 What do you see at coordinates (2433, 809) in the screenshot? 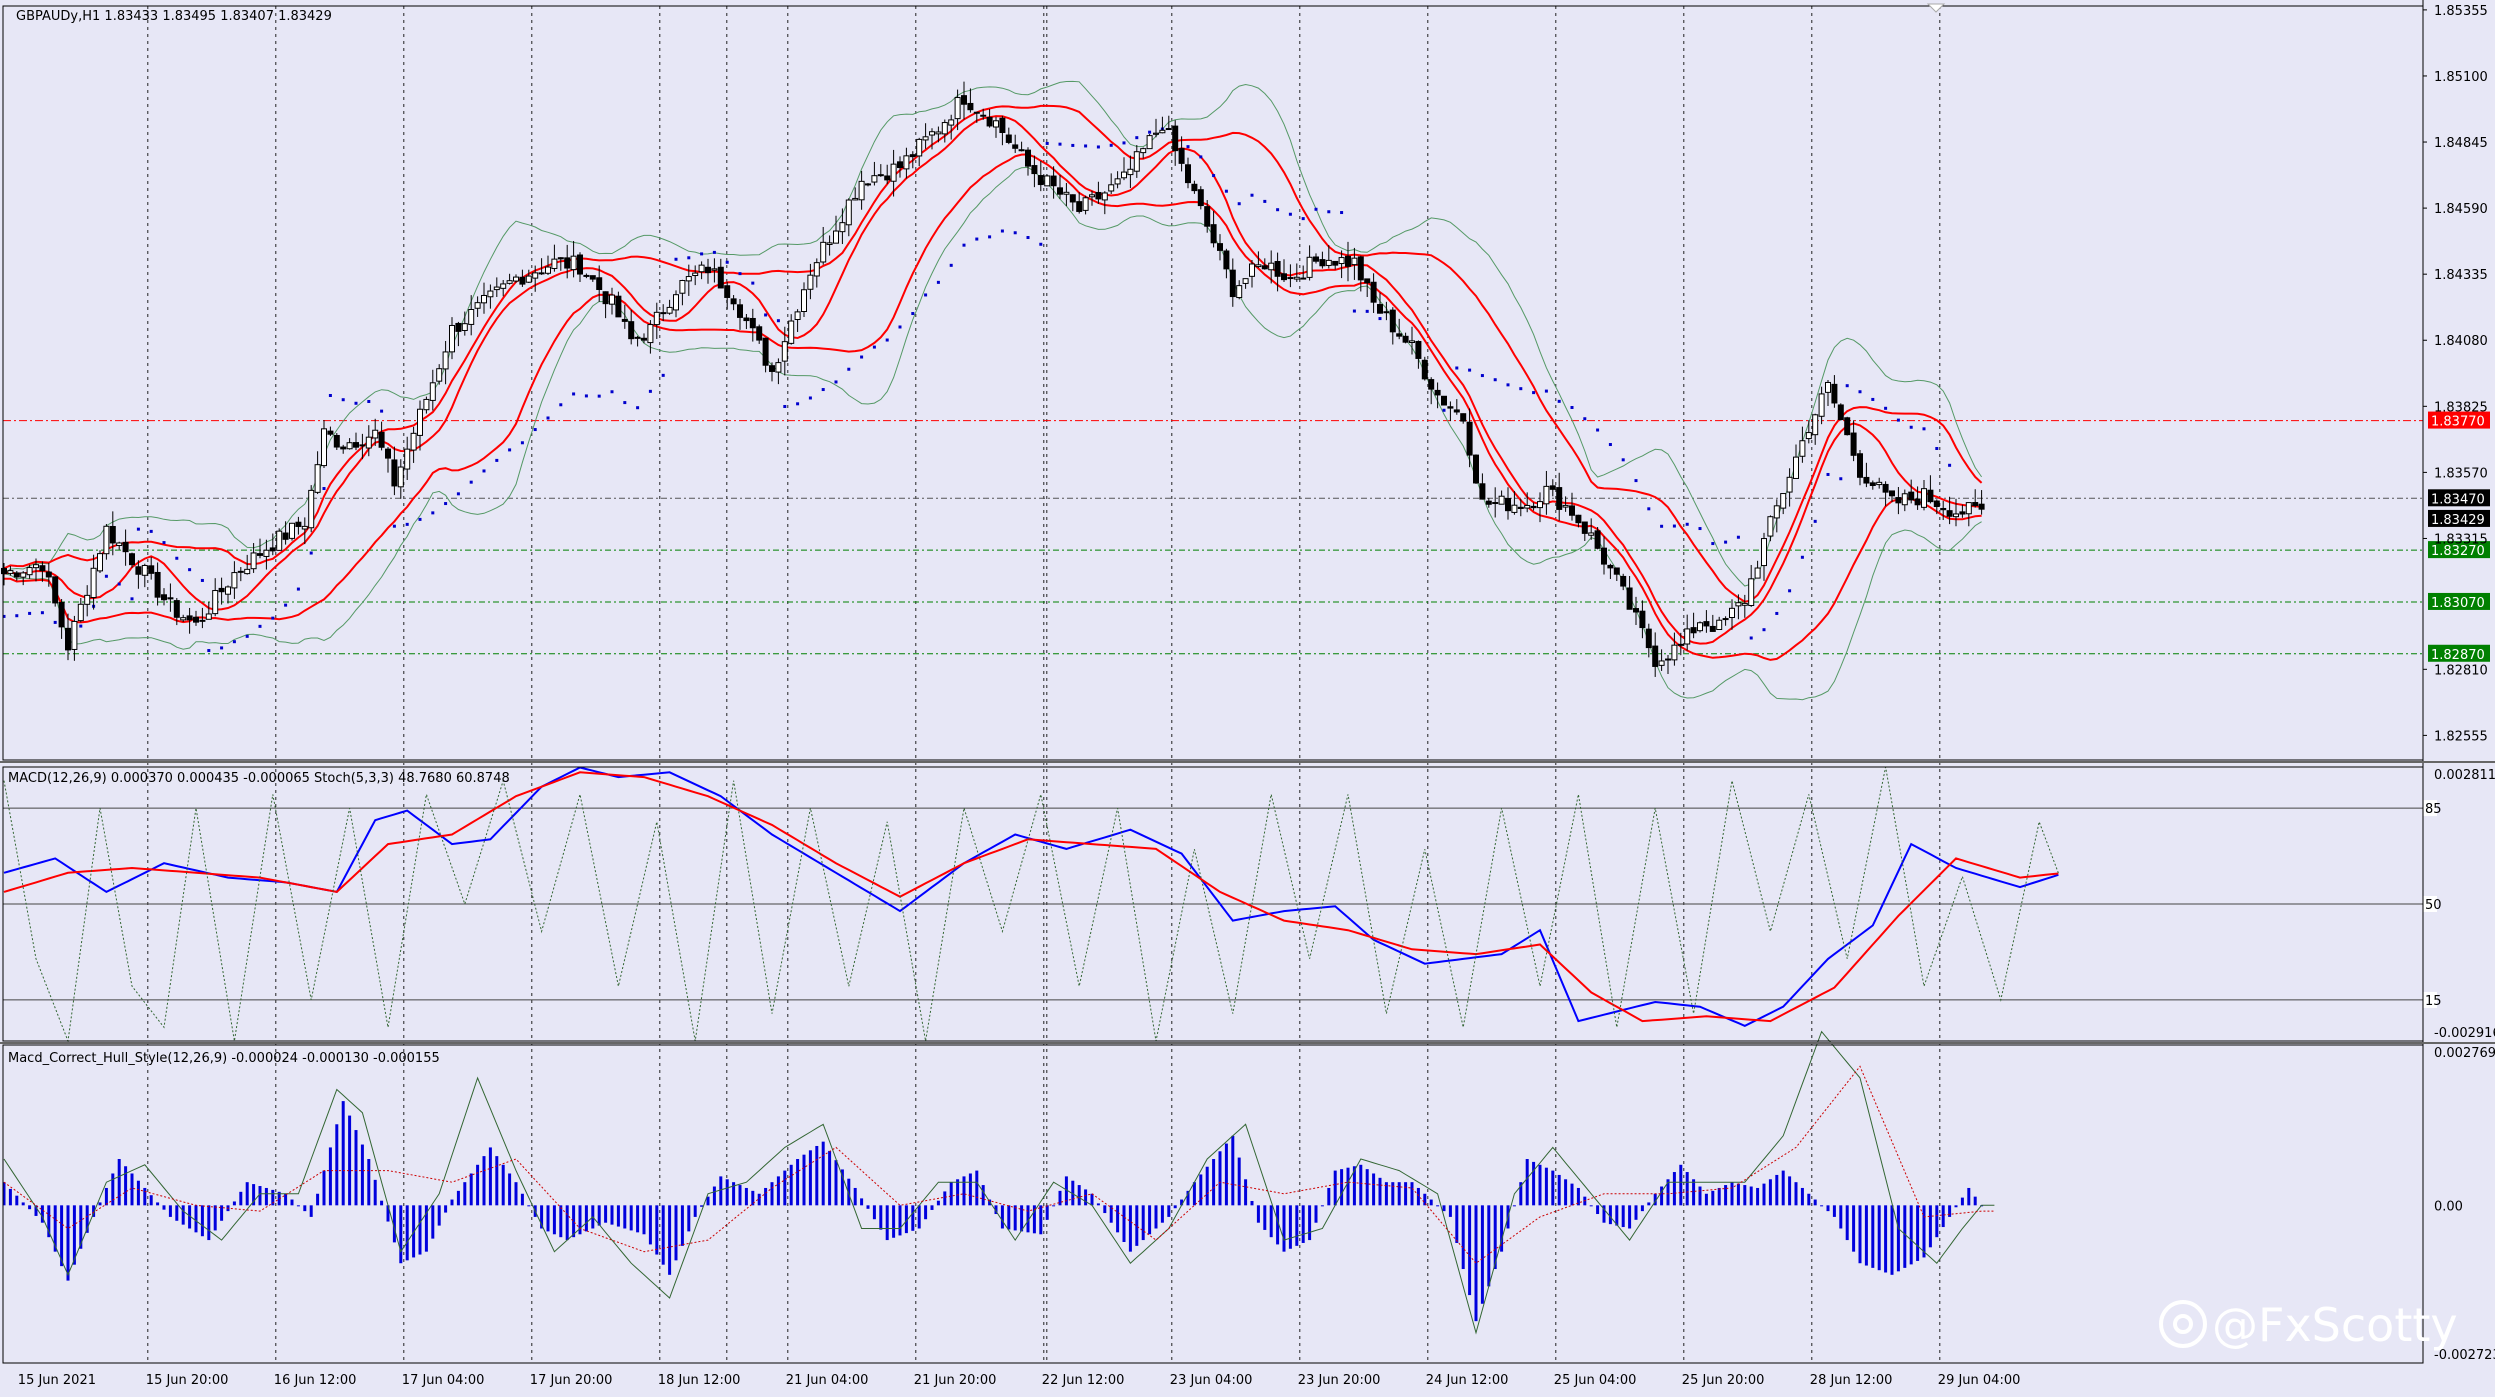
I see `stoch-level-label: 85` at bounding box center [2433, 809].